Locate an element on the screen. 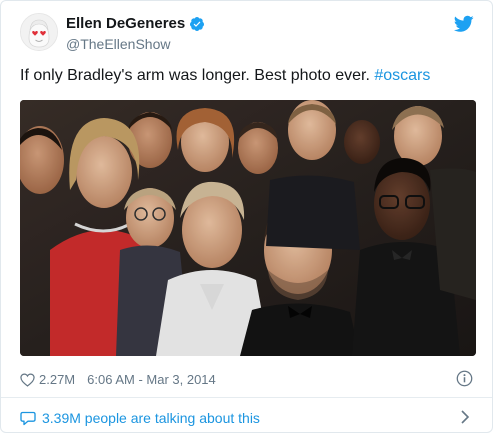  hashtag-link: #oscars is located at coordinates (402, 75).